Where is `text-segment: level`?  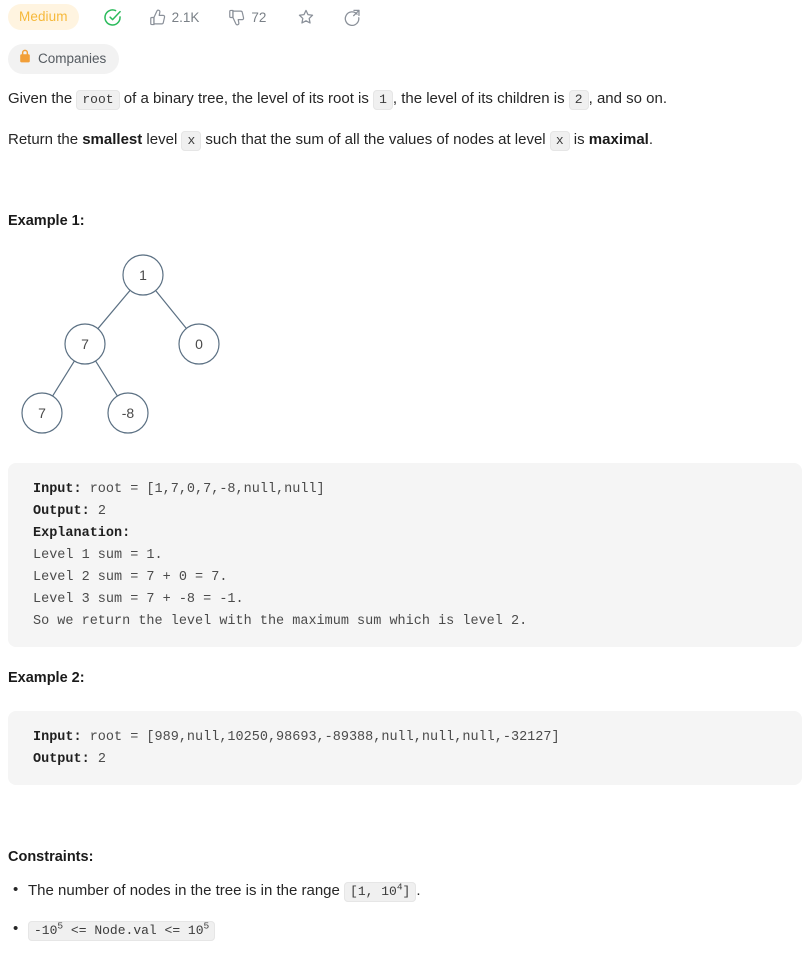
text-segment: level is located at coordinates (162, 139).